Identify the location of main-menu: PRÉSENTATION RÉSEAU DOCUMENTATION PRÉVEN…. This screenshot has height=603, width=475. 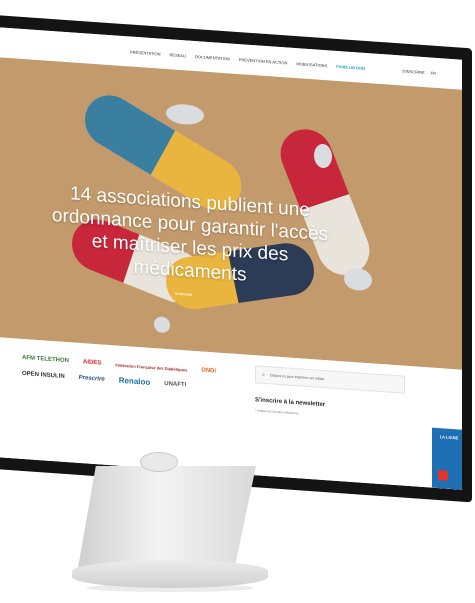
(247, 59).